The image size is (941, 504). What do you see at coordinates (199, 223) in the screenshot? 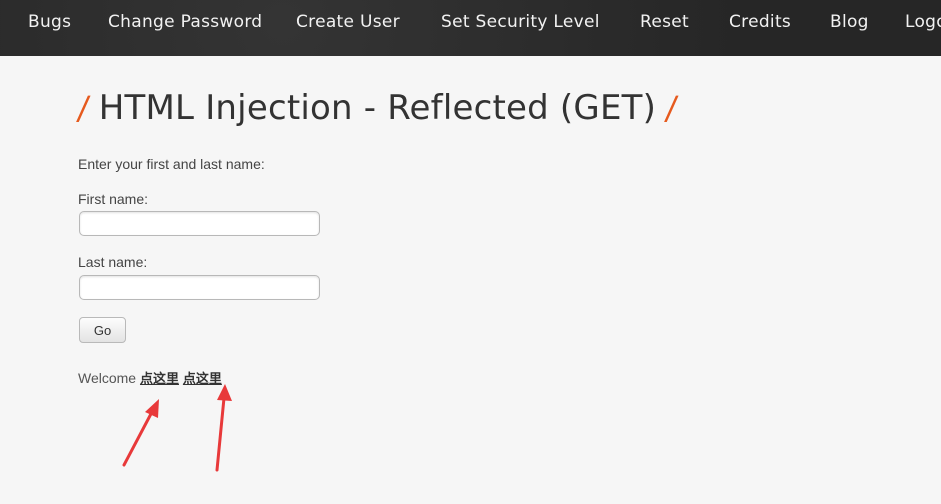
I see `first-name-input` at bounding box center [199, 223].